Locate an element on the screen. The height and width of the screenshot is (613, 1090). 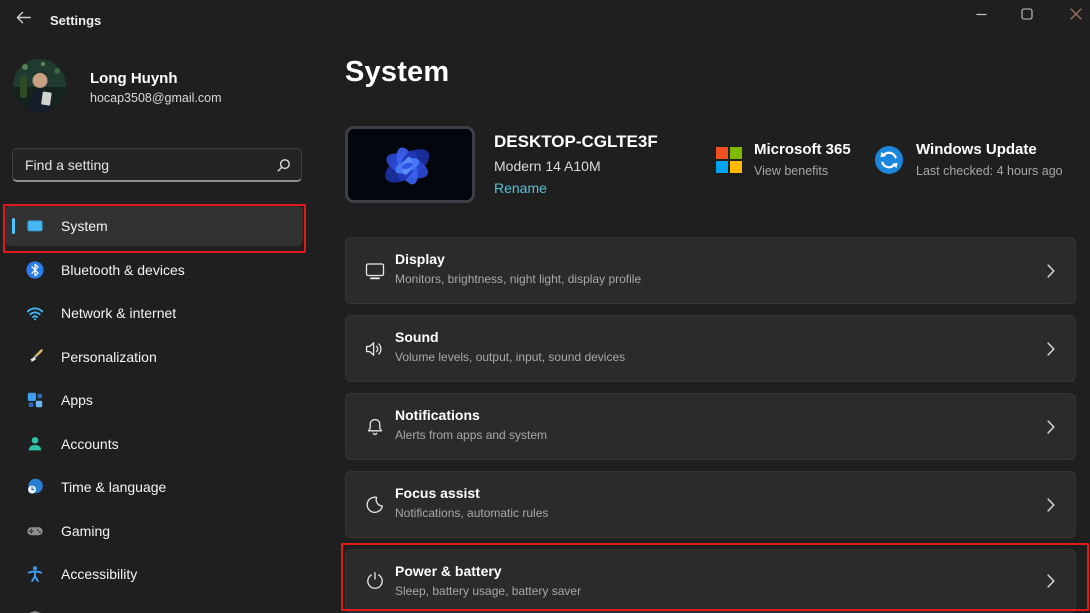
device-name: DESKTOP-CGLTE3F is located at coordinates (576, 141).